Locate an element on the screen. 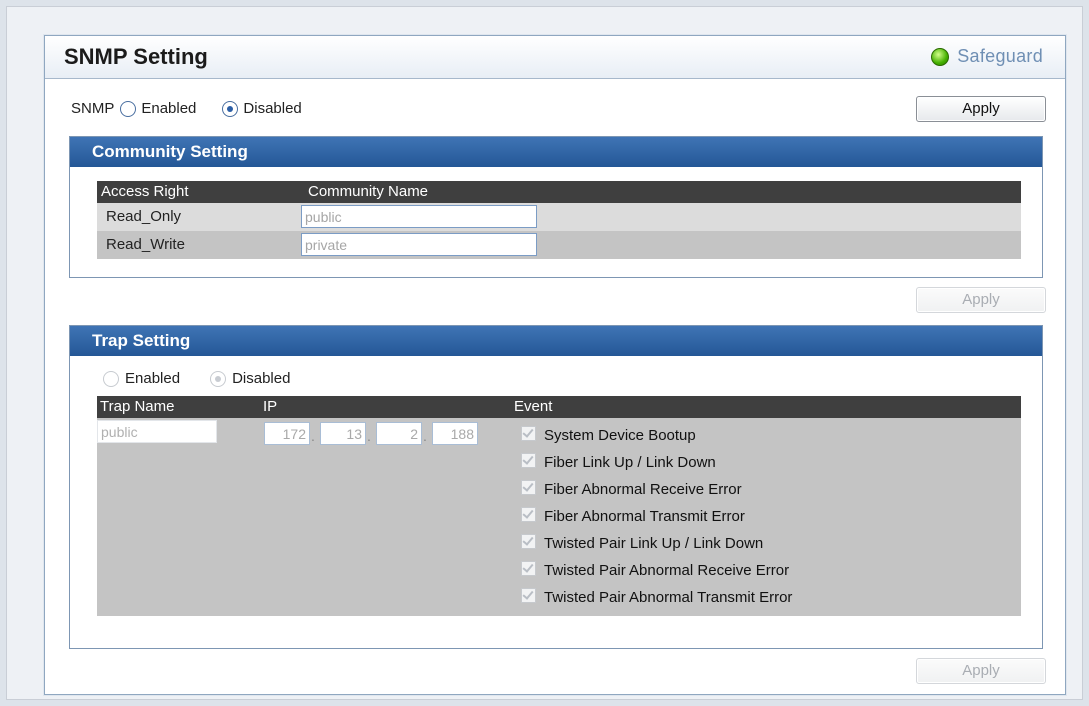 Image resolution: width=1089 pixels, height=706 pixels. ip-octet-3: 2 is located at coordinates (399, 433).